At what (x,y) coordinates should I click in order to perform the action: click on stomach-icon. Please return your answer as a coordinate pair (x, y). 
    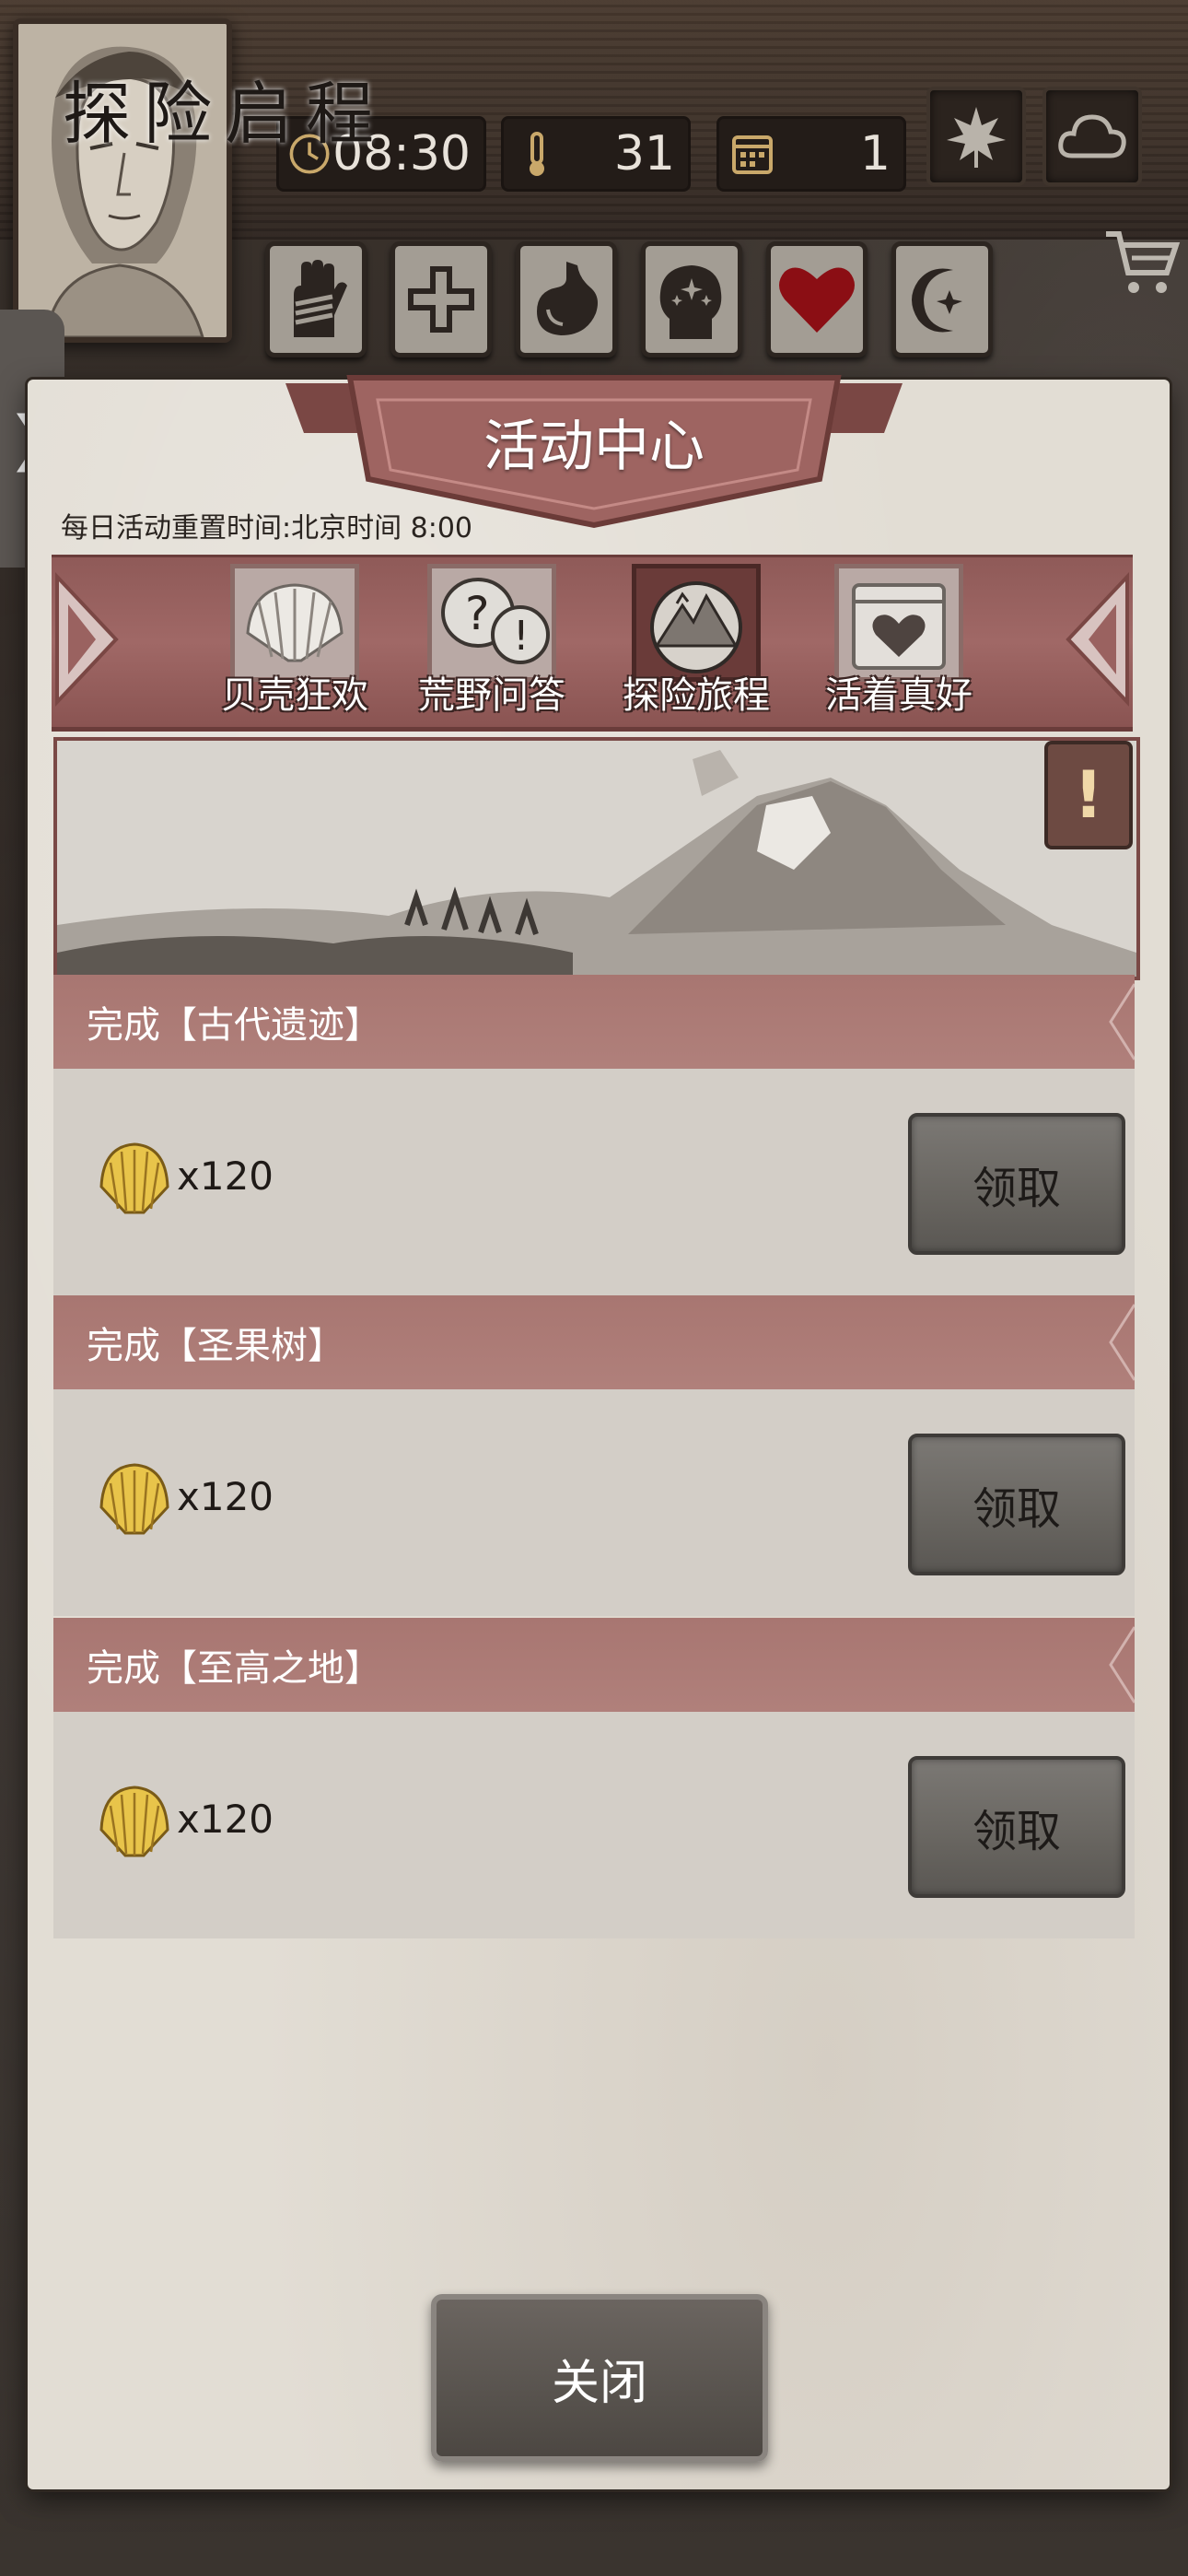
    Looking at the image, I should click on (567, 299).